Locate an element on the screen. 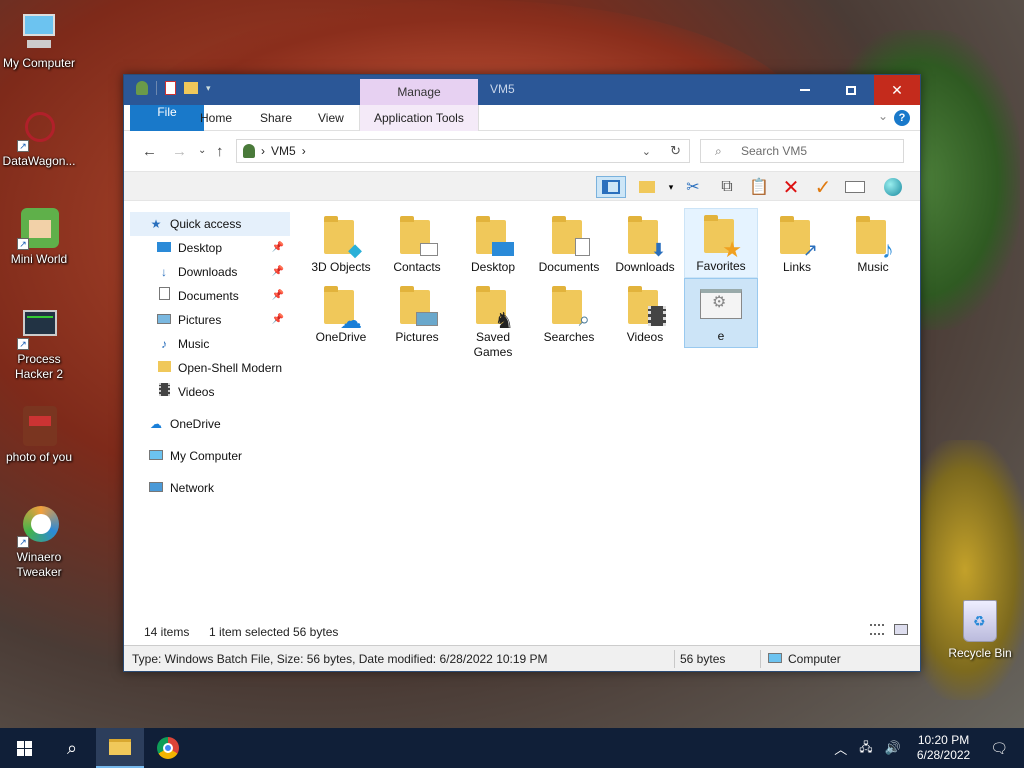 The height and width of the screenshot is (768, 1024). start-button is located at coordinates (24, 748).